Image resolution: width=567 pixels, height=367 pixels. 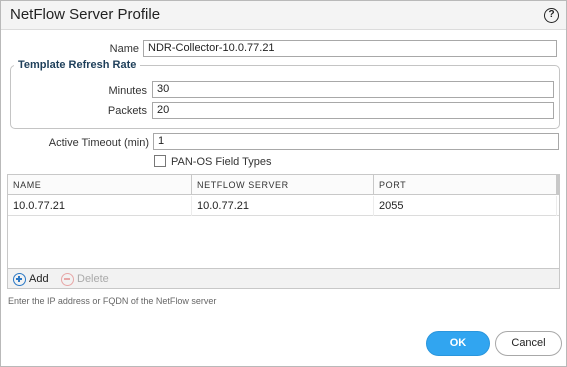 I want to click on minutes-field: 30, so click(x=353, y=89).